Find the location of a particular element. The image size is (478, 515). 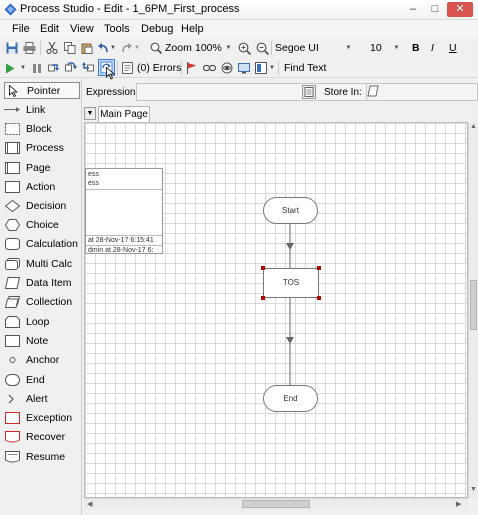

end-stage: End is located at coordinates (290, 398).